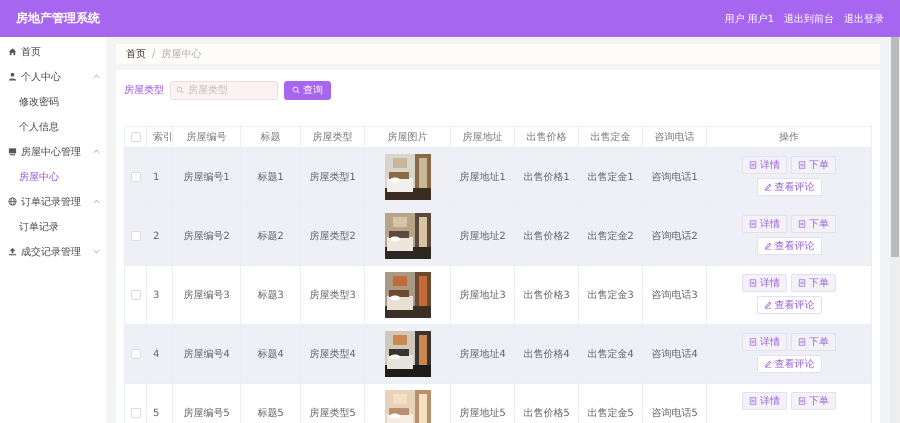 The image size is (900, 423). What do you see at coordinates (12, 51) in the screenshot?
I see `home-icon` at bounding box center [12, 51].